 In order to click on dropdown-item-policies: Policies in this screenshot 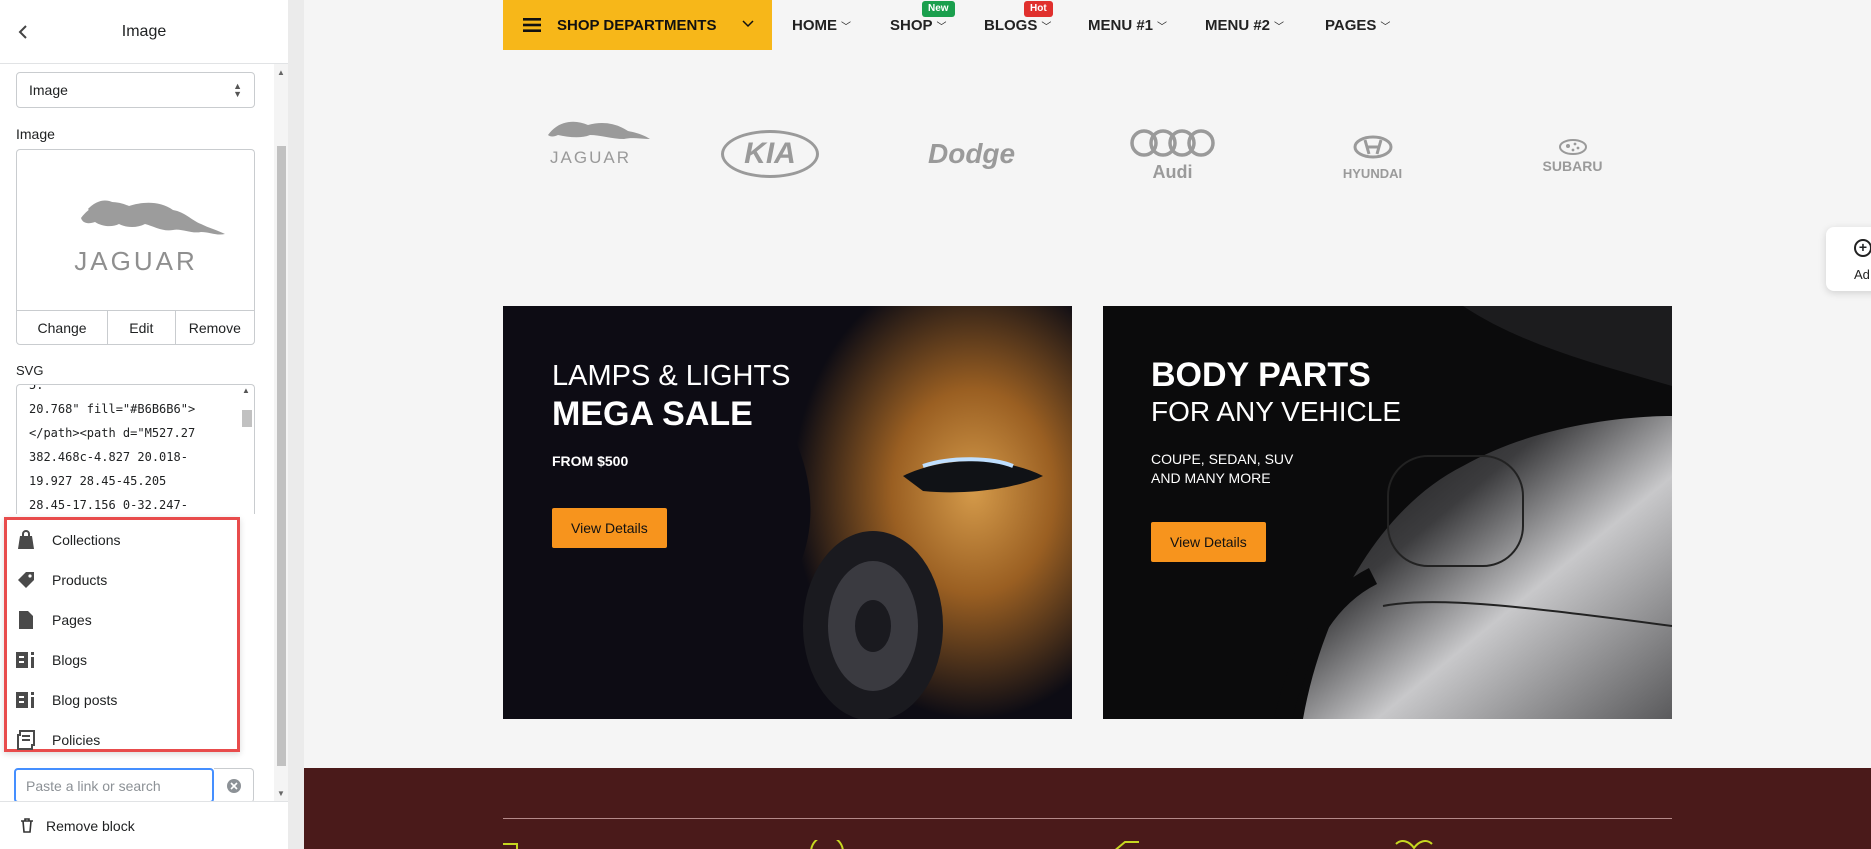, I will do `click(122, 740)`.